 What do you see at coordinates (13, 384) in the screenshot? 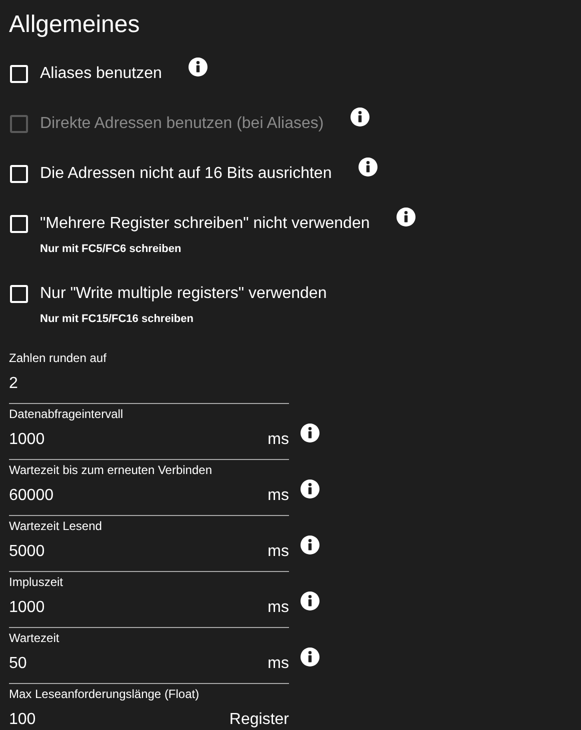
I see `field-value: 2` at bounding box center [13, 384].